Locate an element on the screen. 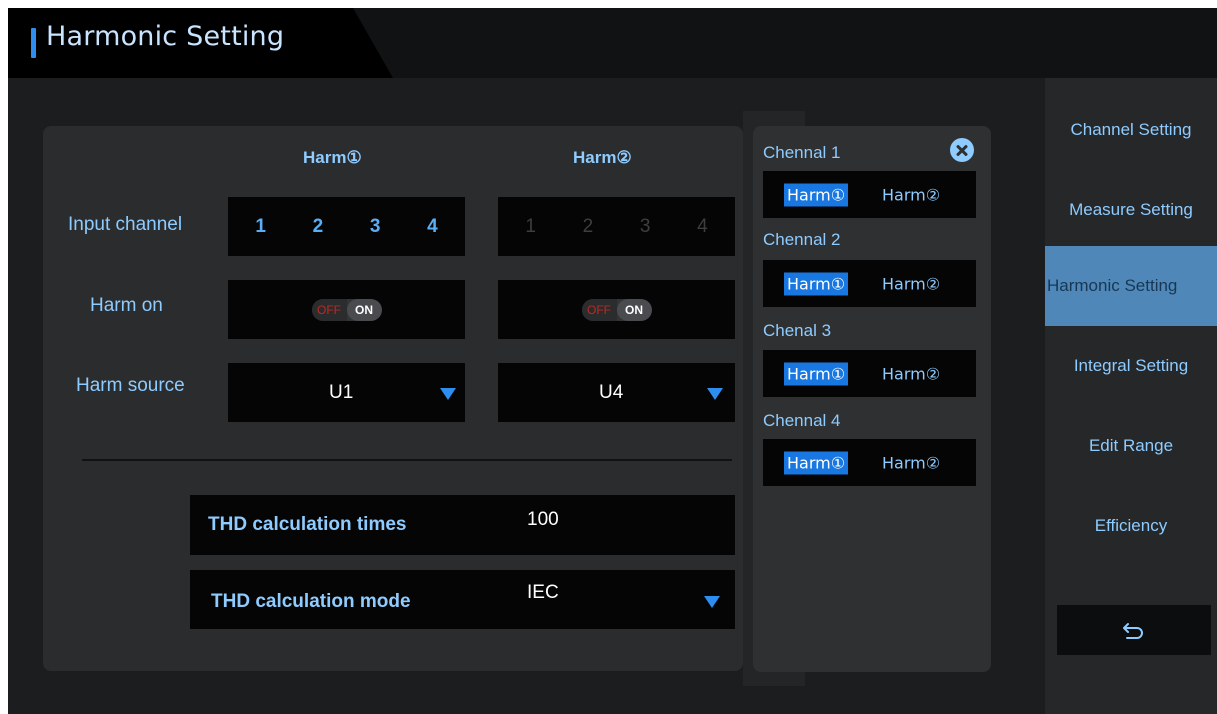  channel-1-harm2-option: Harm② is located at coordinates (911, 194).